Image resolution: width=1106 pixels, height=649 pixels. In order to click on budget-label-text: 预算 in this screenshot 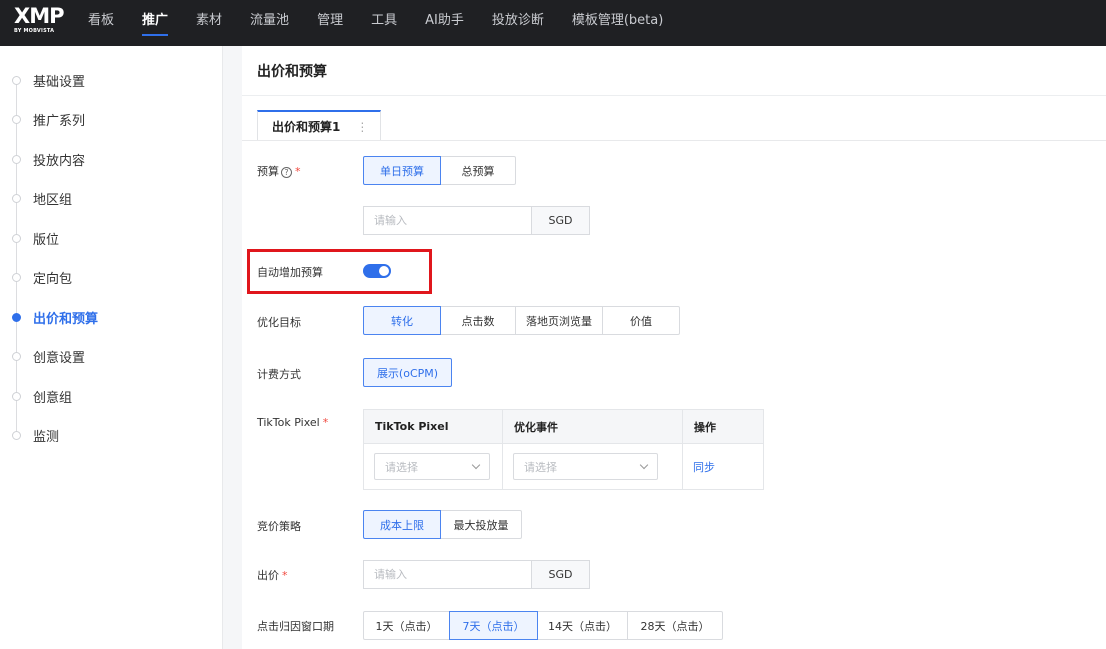, I will do `click(268, 171)`.